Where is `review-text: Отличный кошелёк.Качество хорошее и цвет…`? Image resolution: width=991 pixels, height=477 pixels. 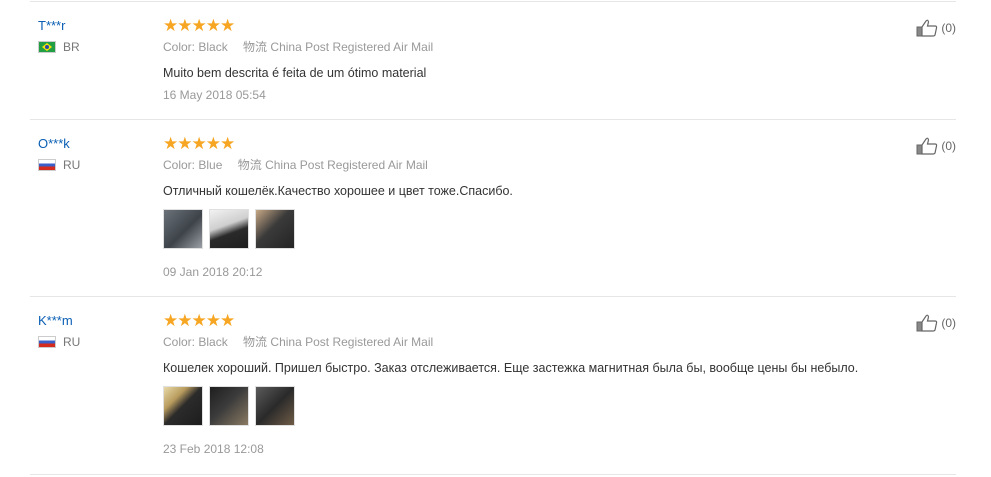
review-text: Отличный кошелёк.Качество хорошее и цвет… is located at coordinates (338, 191).